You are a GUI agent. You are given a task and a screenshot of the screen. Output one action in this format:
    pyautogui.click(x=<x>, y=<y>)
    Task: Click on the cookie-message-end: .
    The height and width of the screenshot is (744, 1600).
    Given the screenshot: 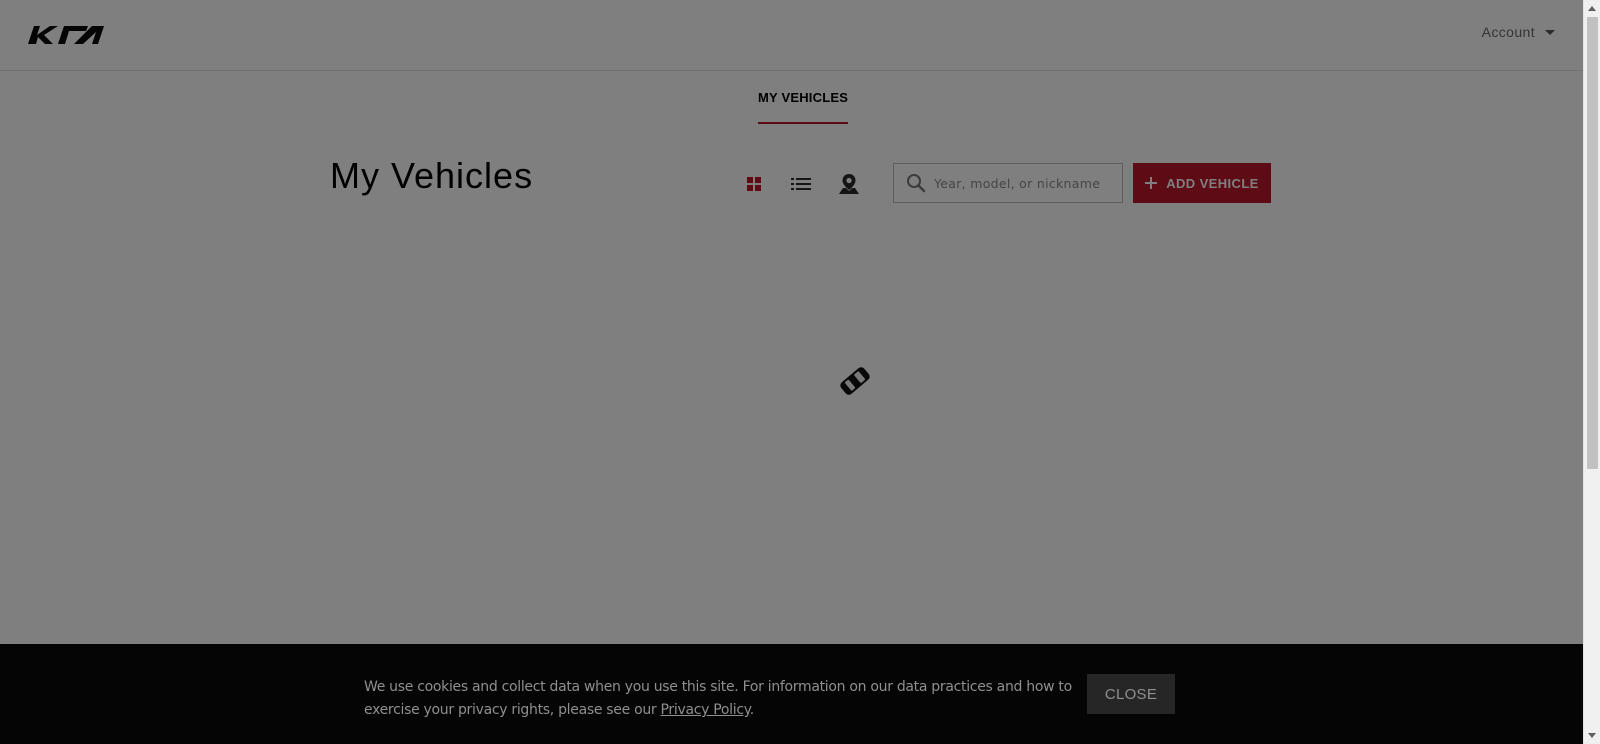 What is the action you would take?
    pyautogui.click(x=751, y=710)
    